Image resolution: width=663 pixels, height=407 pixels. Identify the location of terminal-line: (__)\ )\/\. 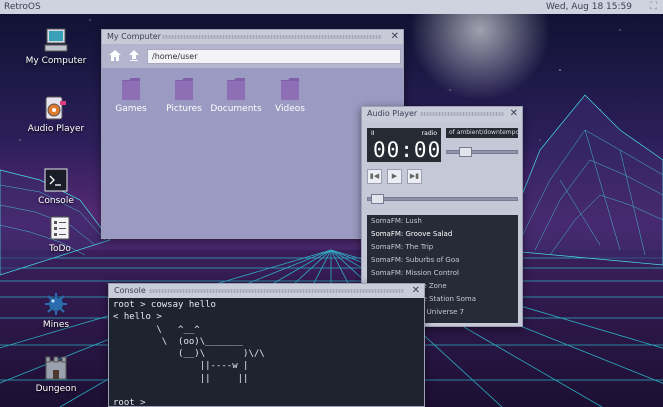
(189, 354).